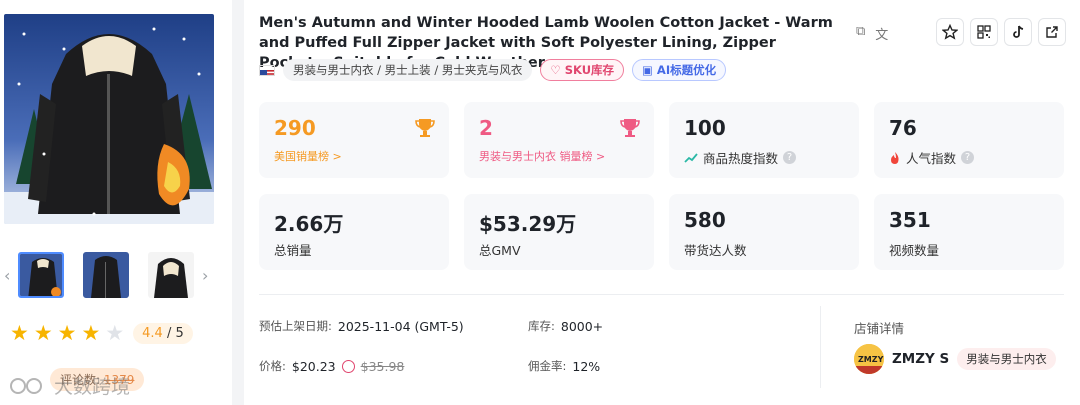 The width and height of the screenshot is (1080, 405). Describe the element at coordinates (955, 359) in the screenshot. I see `store-link: ZMZY ZMZY S 男装与男士内衣` at that location.